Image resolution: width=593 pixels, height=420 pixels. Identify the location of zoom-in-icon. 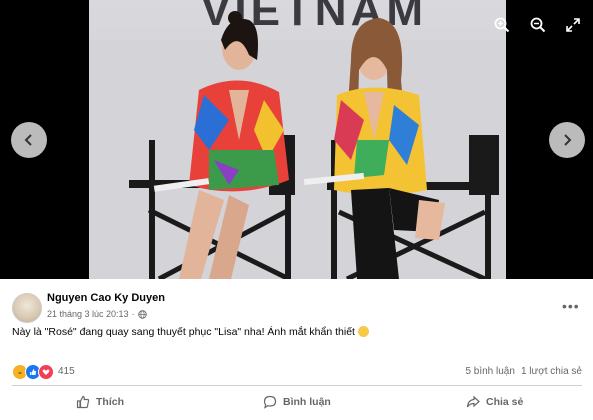
(502, 25).